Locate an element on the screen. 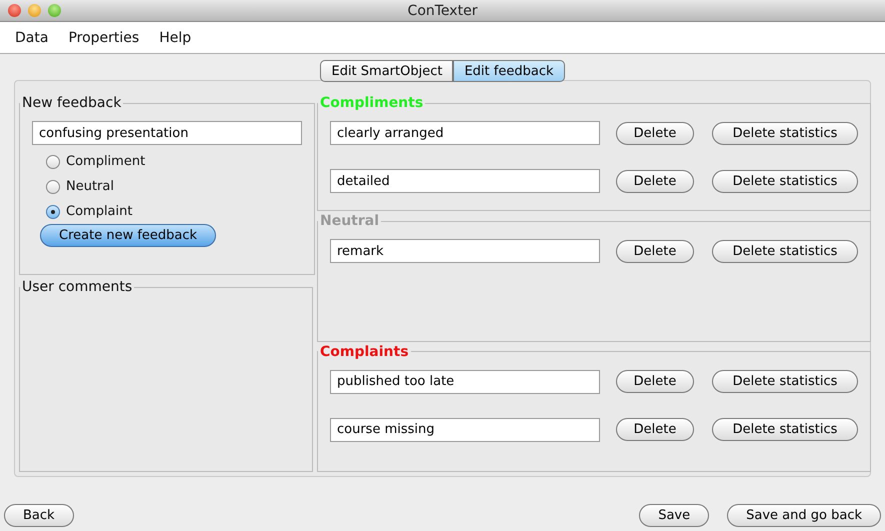 The width and height of the screenshot is (885, 531). feedback-input: remark is located at coordinates (465, 251).